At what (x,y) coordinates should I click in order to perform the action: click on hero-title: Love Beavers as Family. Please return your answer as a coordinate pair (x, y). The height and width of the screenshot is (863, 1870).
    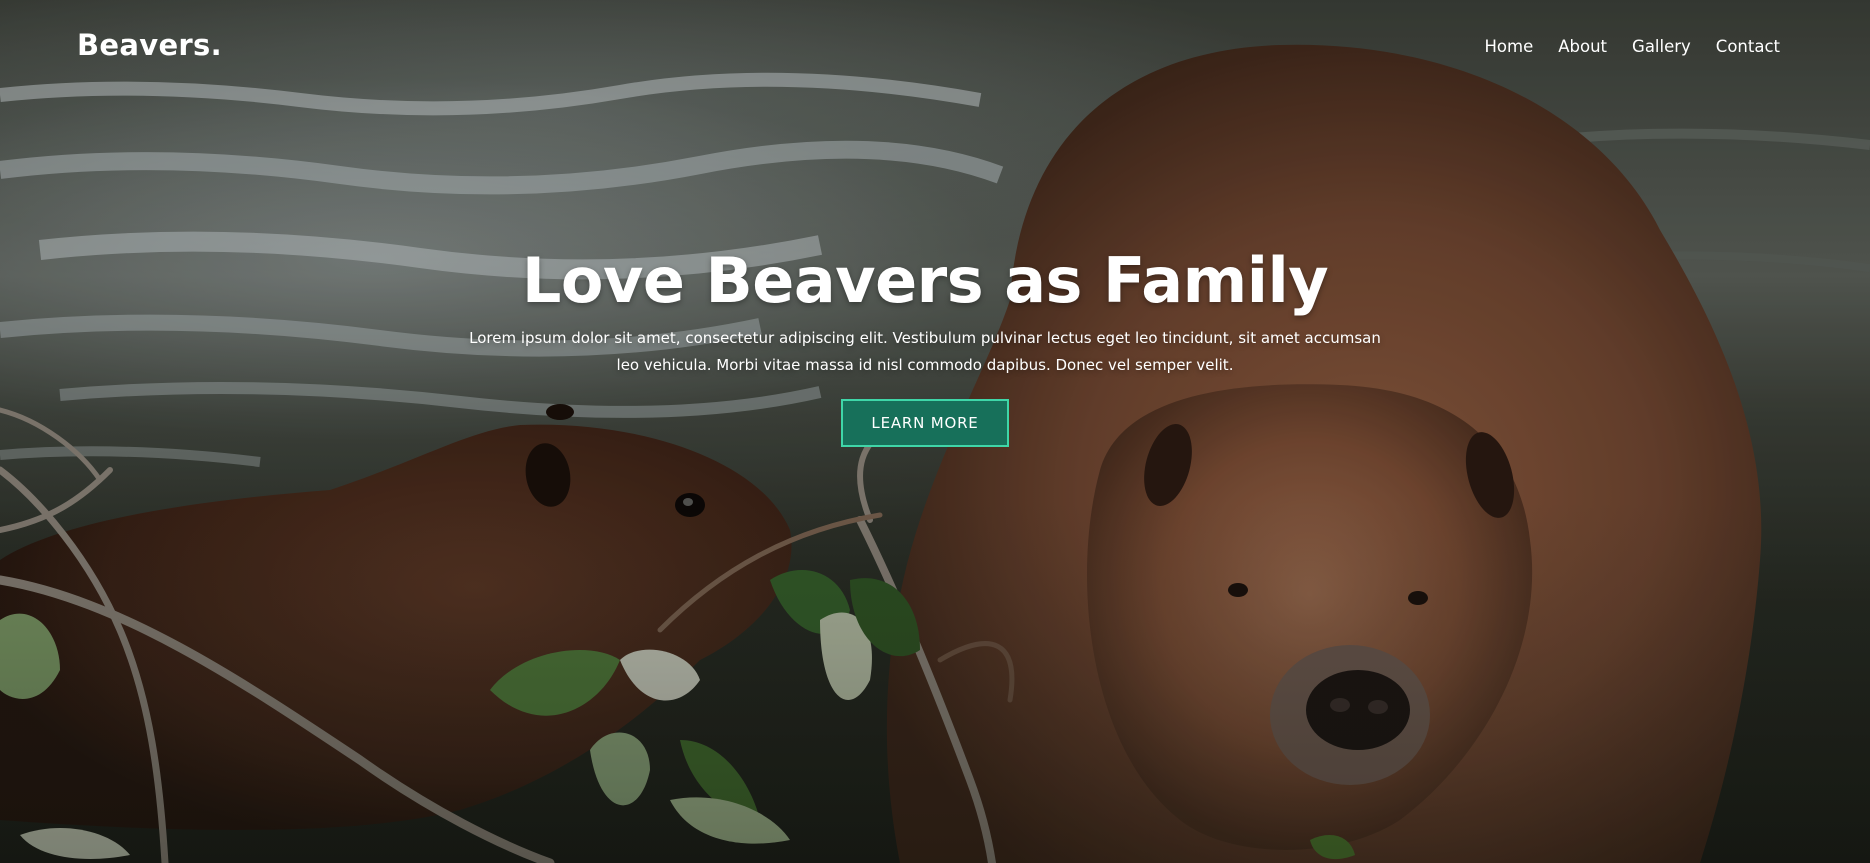
    Looking at the image, I should click on (925, 280).